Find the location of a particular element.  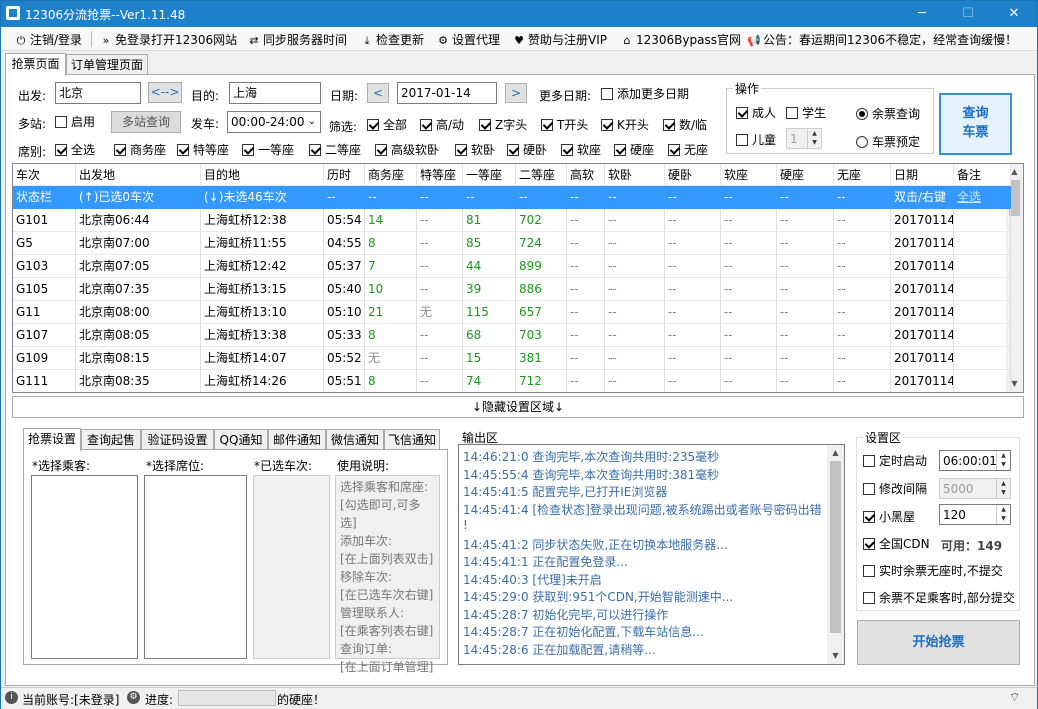

subtab-5: 微信通知 is located at coordinates (355, 440).